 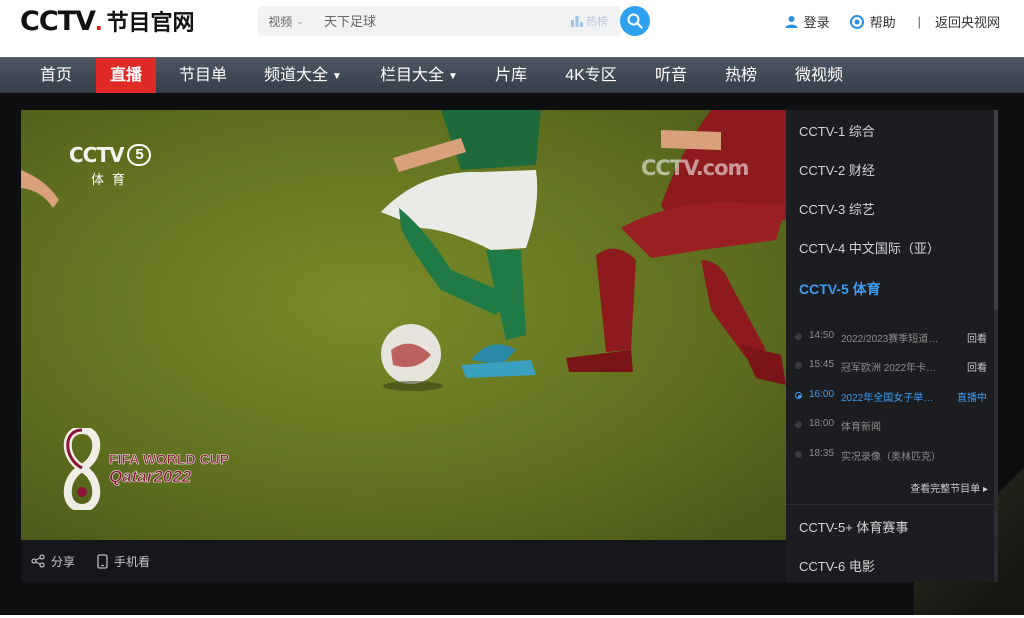 I want to click on share-button: 分享, so click(x=53, y=561).